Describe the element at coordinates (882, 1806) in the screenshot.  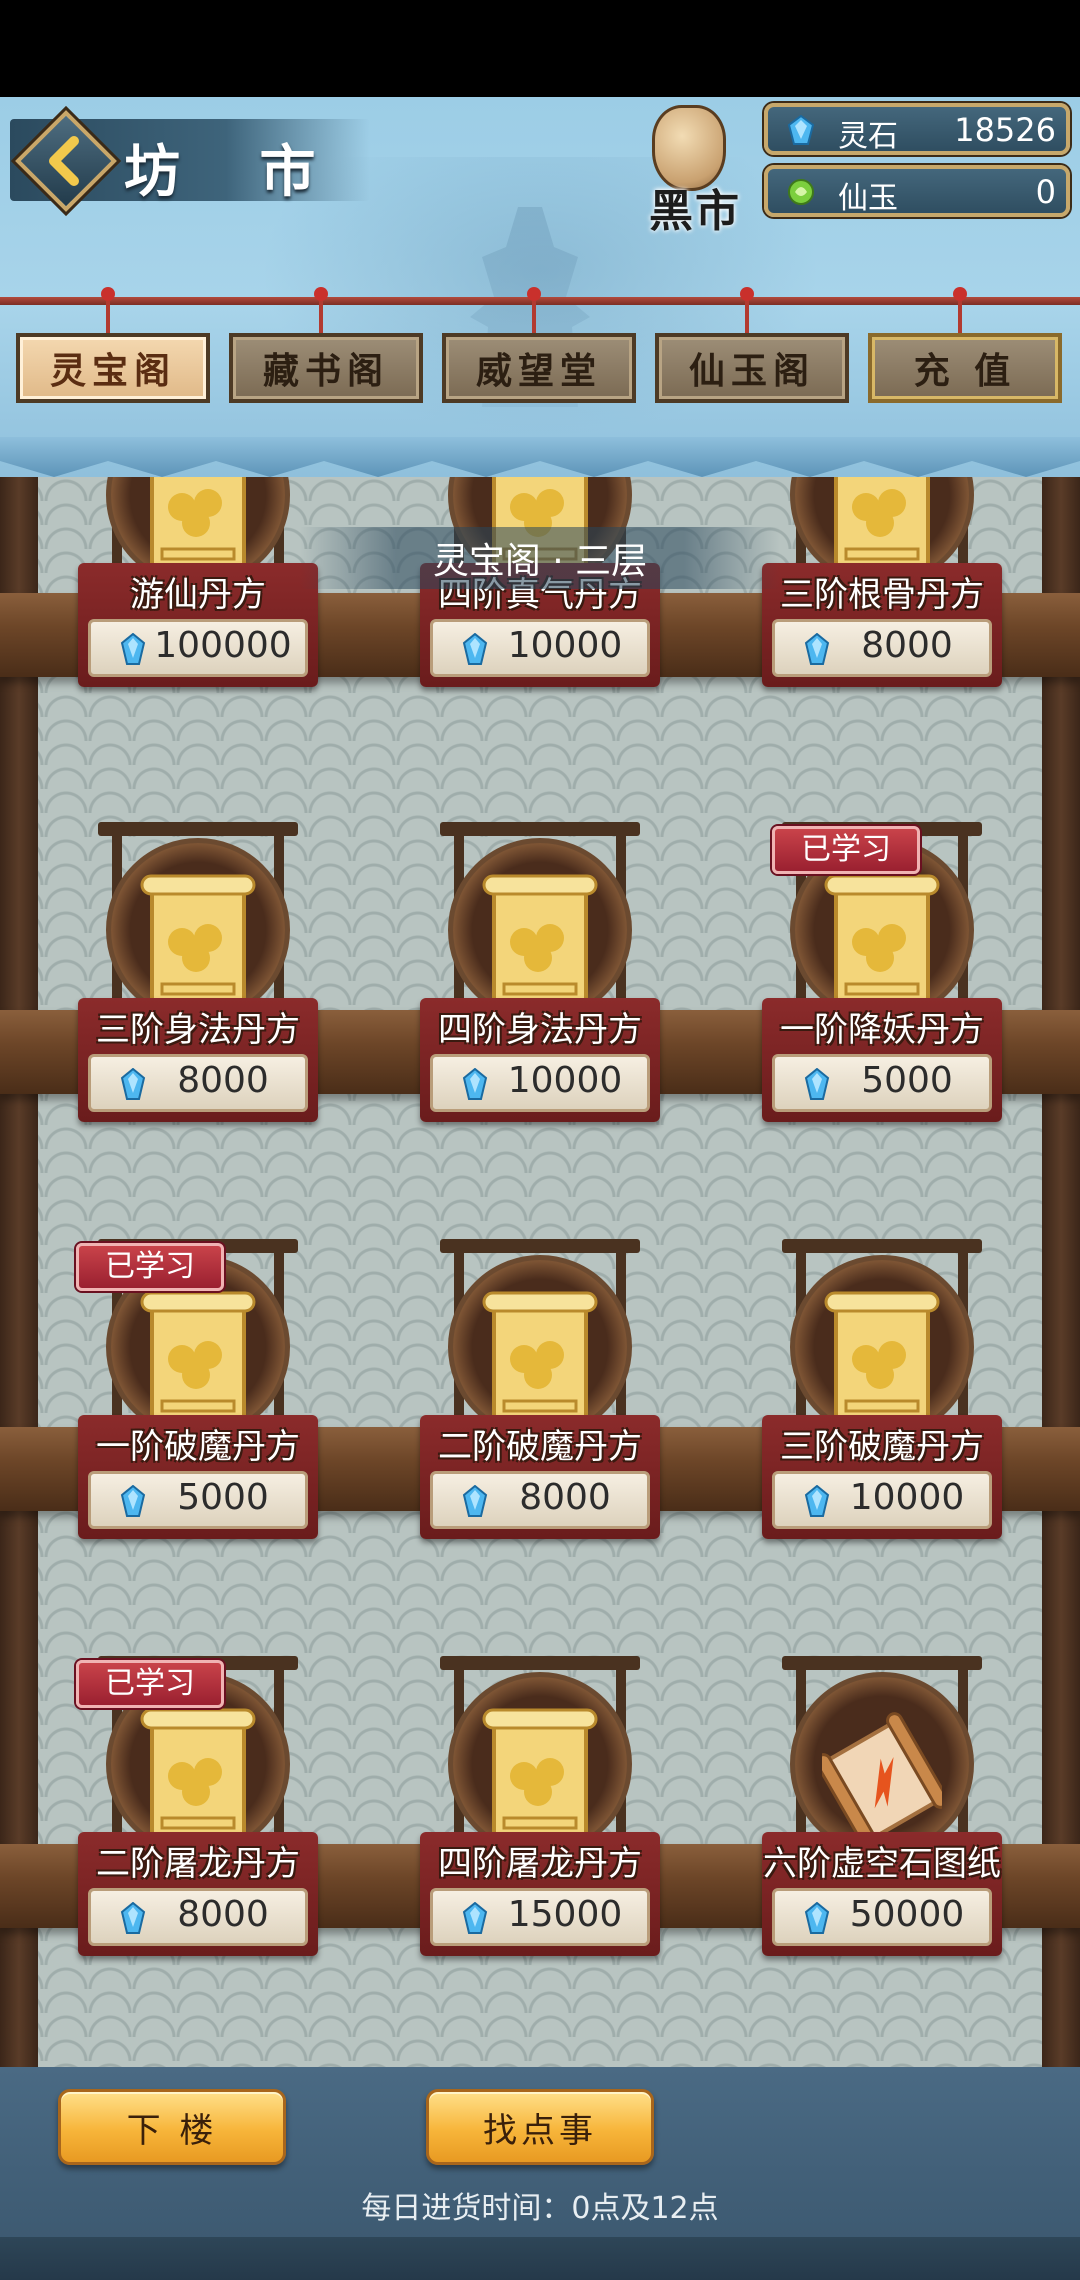
I see `shop-item: 六阶虚空石图纸 50000` at that location.